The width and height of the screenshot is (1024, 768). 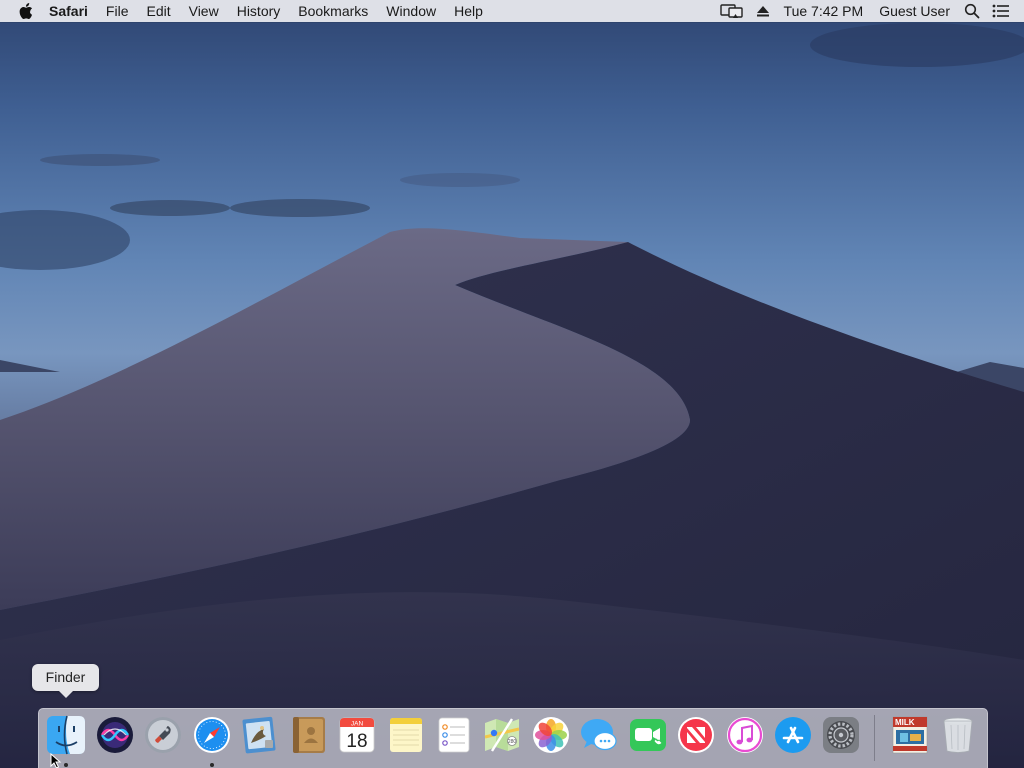 I want to click on stack-label: MILK, so click(x=905, y=722).